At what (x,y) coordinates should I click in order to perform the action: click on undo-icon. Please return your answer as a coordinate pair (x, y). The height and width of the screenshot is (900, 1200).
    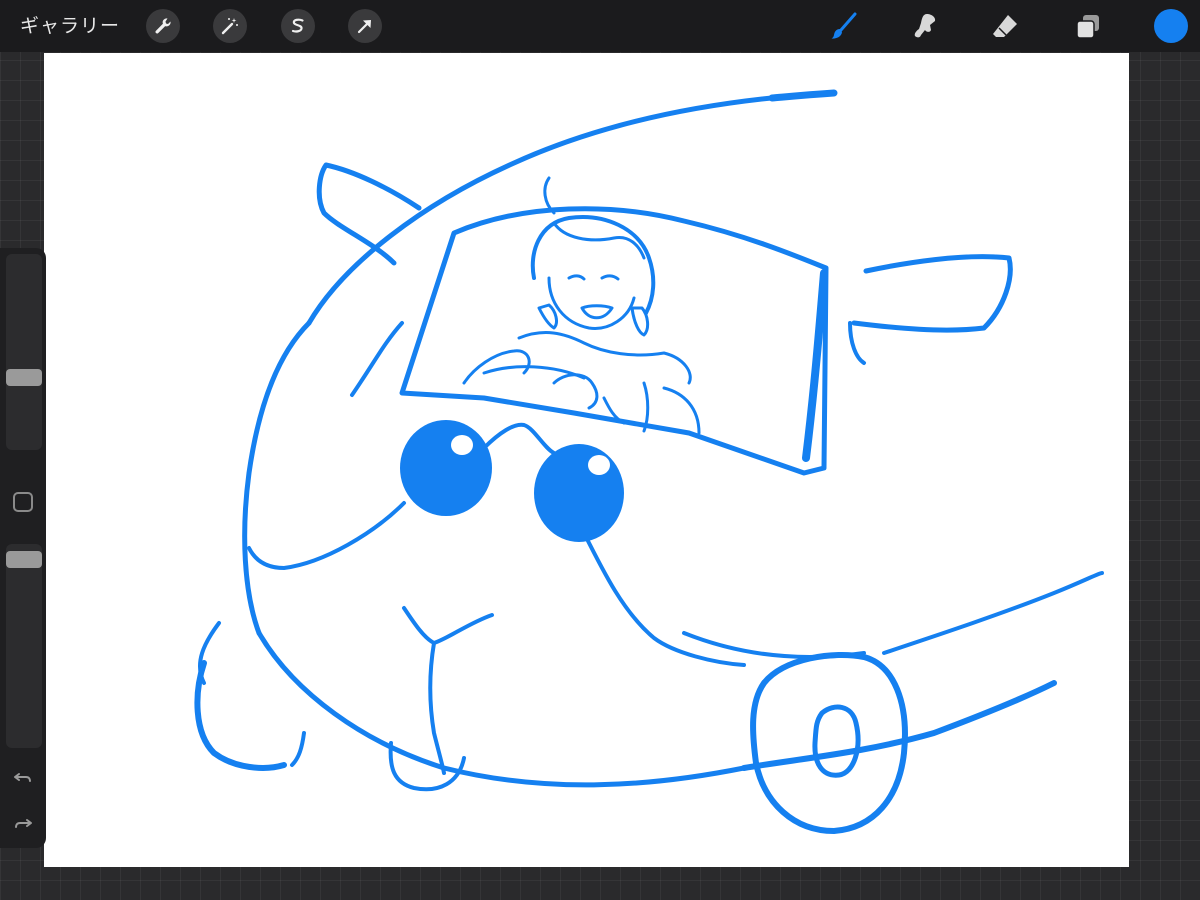
    Looking at the image, I should click on (22, 777).